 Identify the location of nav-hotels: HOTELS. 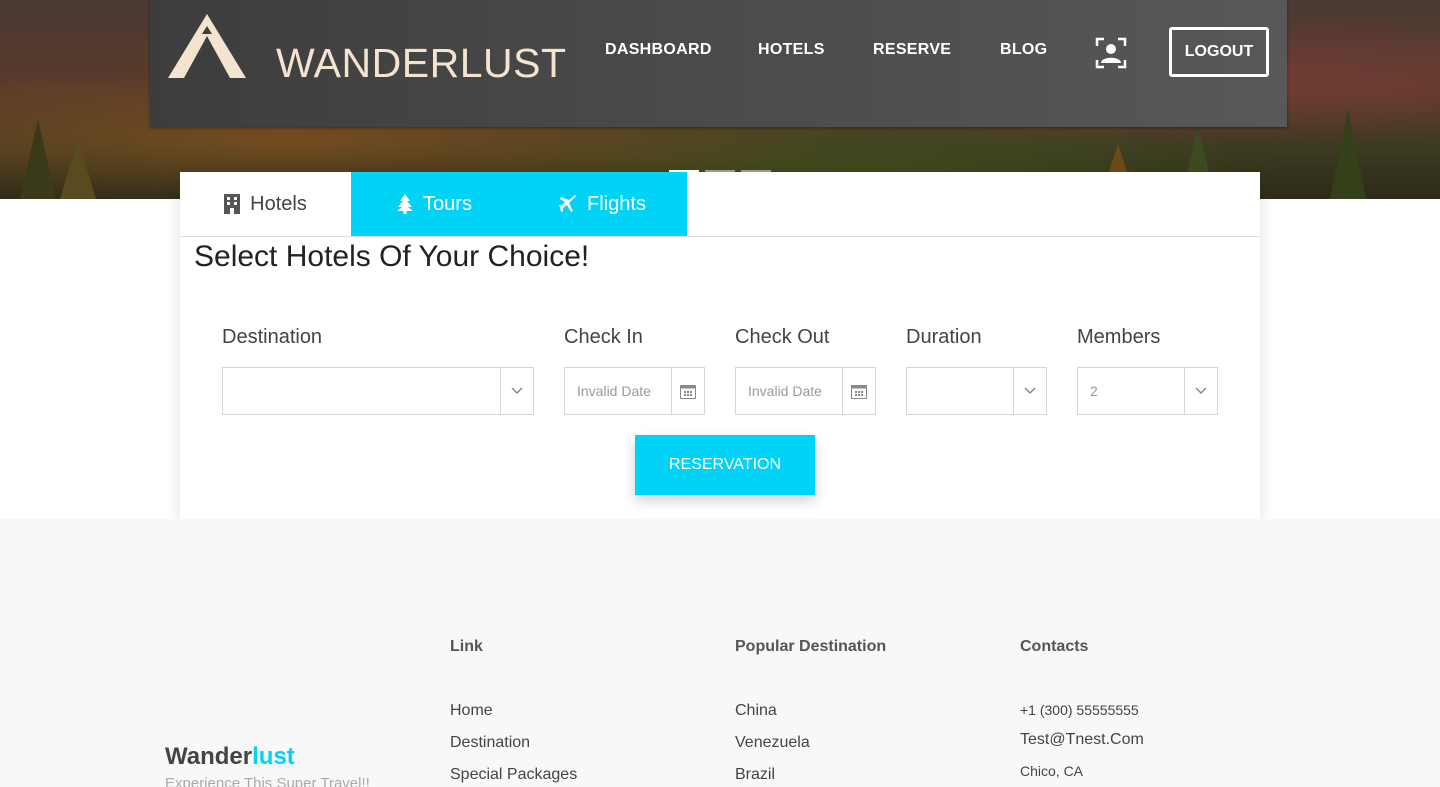
(791, 50).